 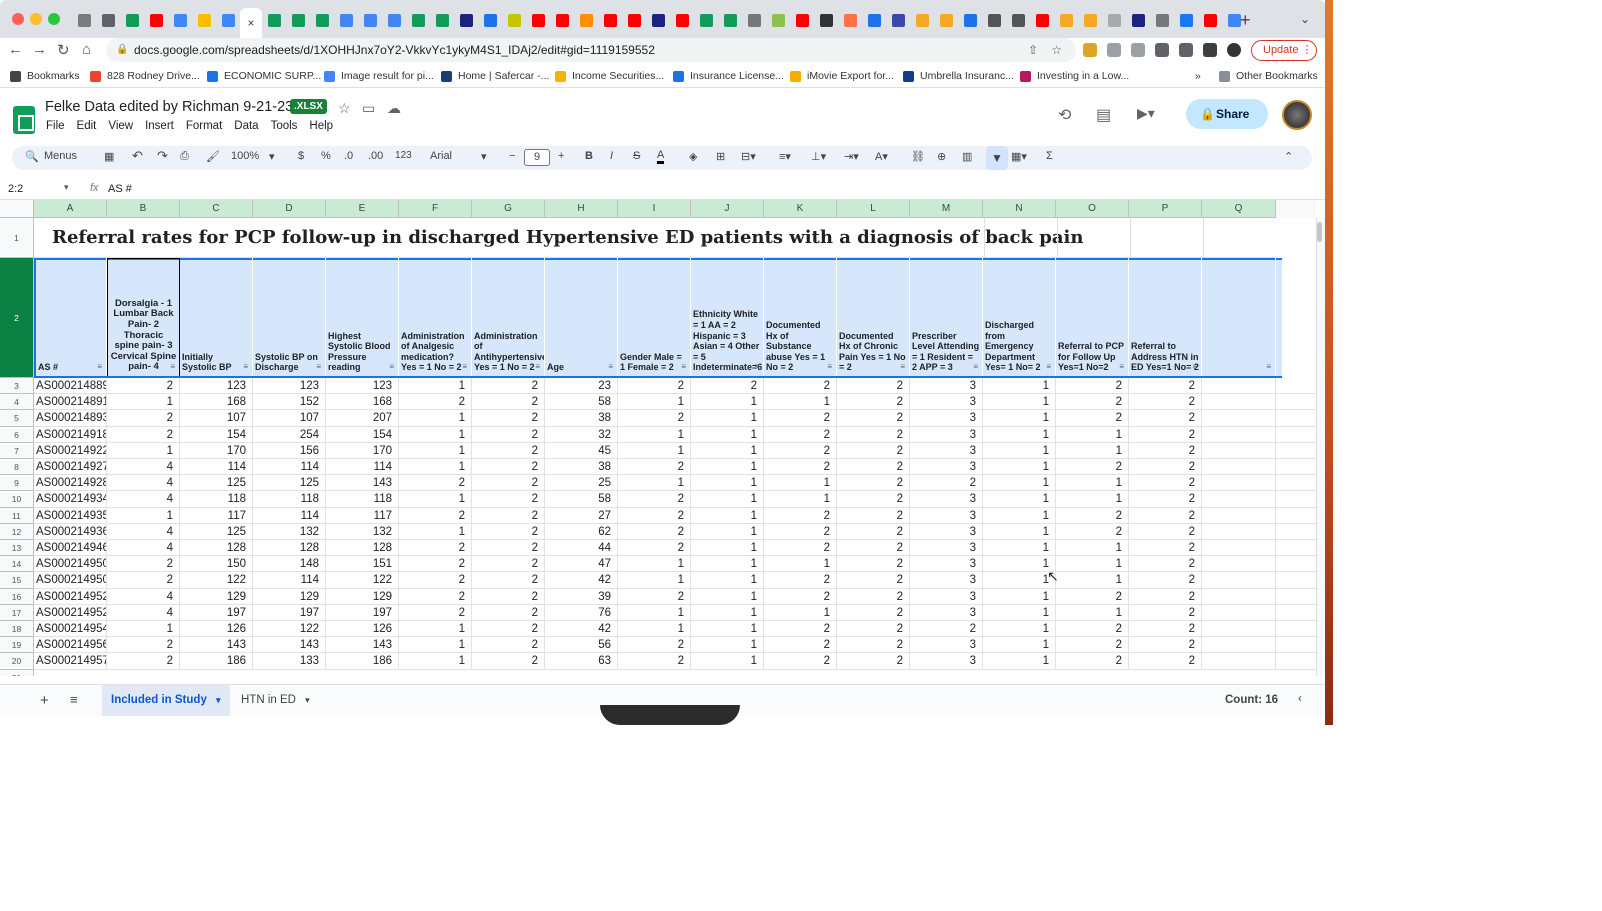 I want to click on row-header-14: 14, so click(x=17, y=564).